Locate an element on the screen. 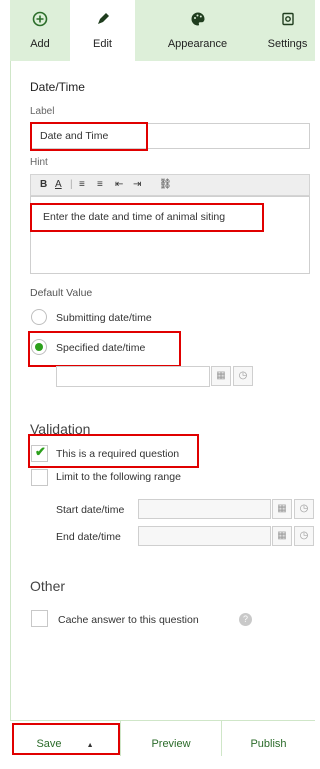 This screenshot has height=769, width=320. help-icon: ? is located at coordinates (245, 619).